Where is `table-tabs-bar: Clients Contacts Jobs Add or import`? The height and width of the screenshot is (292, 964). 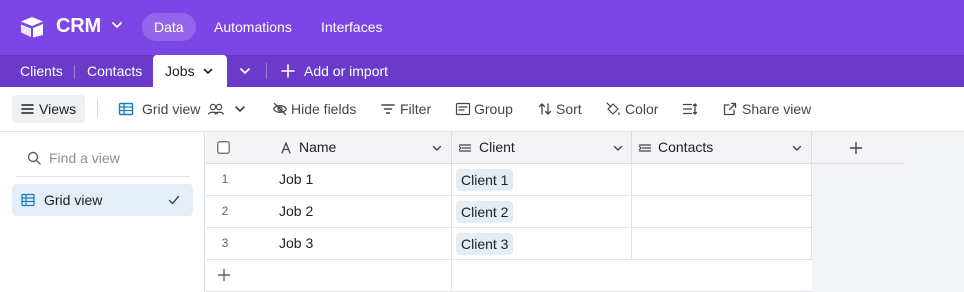
table-tabs-bar: Clients Contacts Jobs Add or import is located at coordinates (482, 71).